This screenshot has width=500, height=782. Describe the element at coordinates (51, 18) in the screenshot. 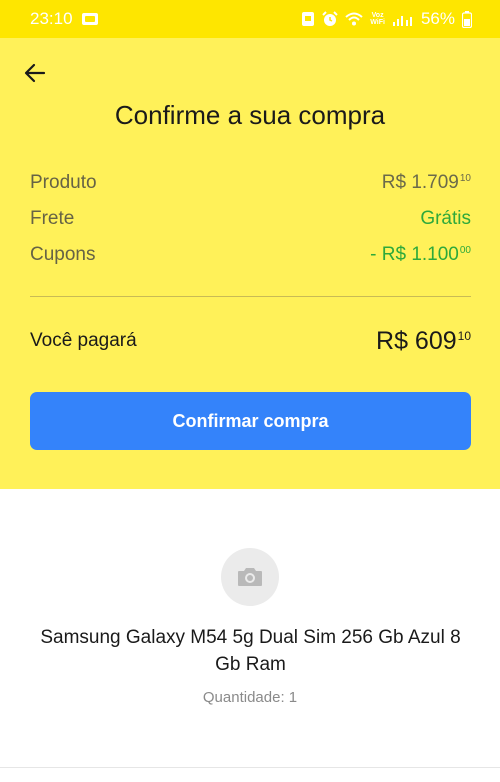

I see `status-time: 23:10` at that location.